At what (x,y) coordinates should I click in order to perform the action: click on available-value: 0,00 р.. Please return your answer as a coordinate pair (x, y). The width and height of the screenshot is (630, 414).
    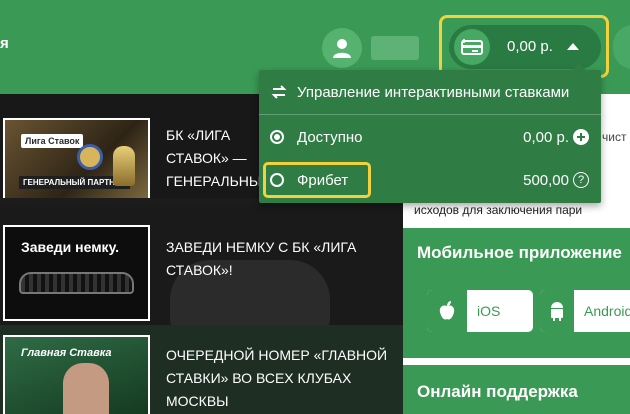
    Looking at the image, I should click on (546, 137).